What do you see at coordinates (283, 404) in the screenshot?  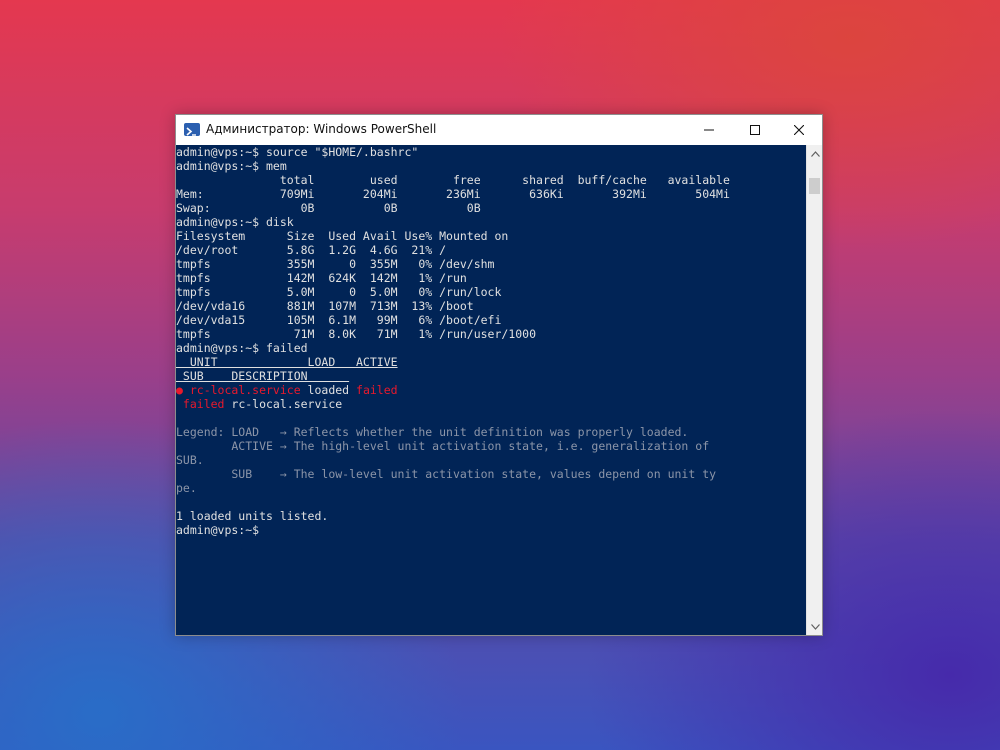 I see `unit-description: rc-local.service` at bounding box center [283, 404].